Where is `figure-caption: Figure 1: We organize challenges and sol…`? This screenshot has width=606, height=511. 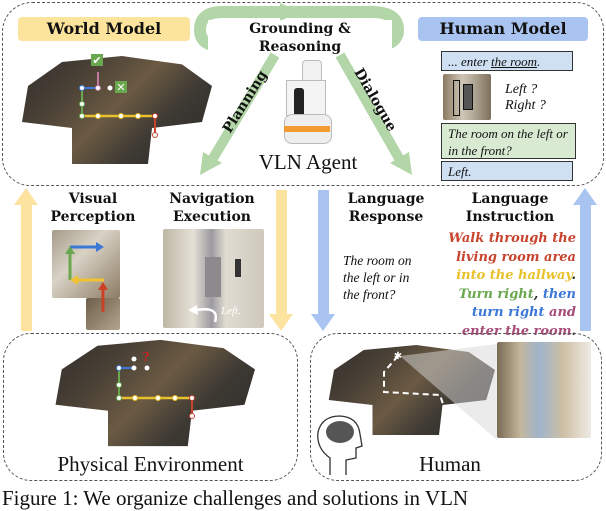
figure-caption: Figure 1: We organize challenges and sol… is located at coordinates (235, 498).